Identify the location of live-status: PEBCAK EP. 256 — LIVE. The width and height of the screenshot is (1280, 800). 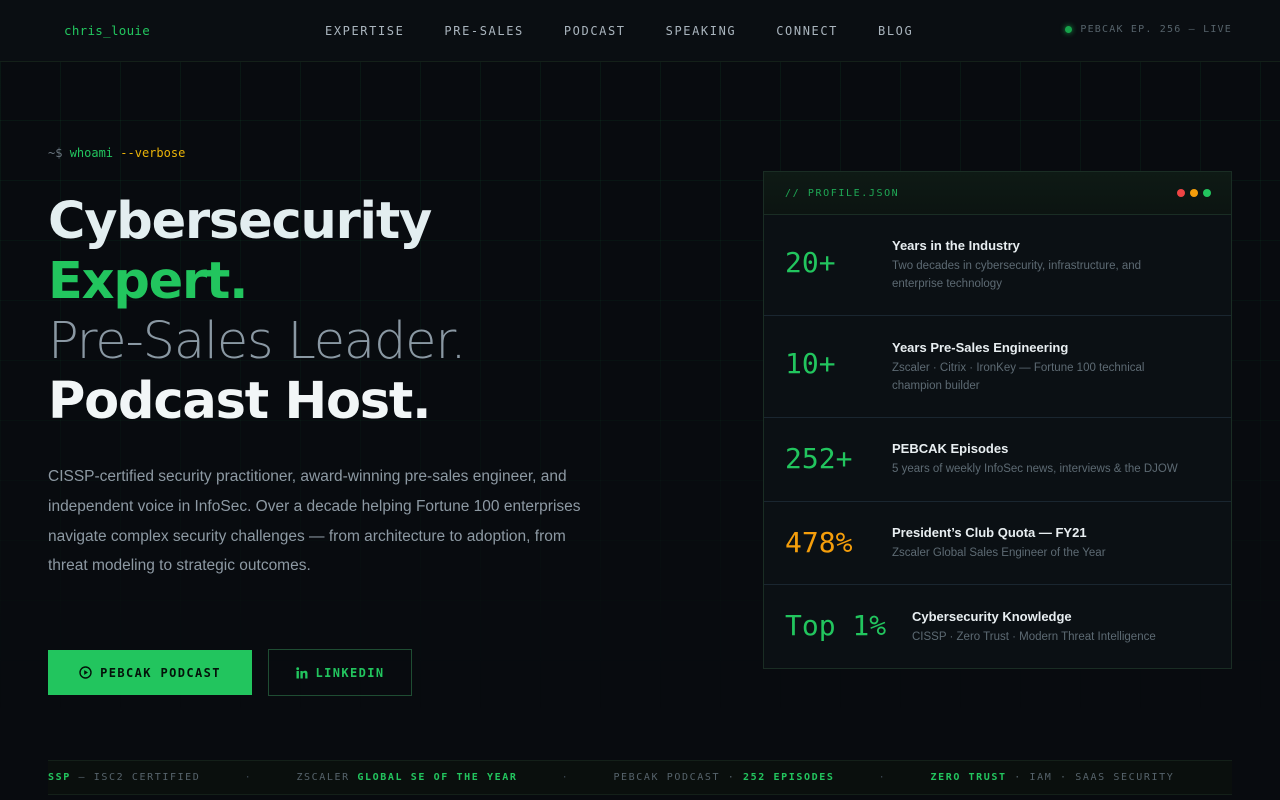
(1148, 29).